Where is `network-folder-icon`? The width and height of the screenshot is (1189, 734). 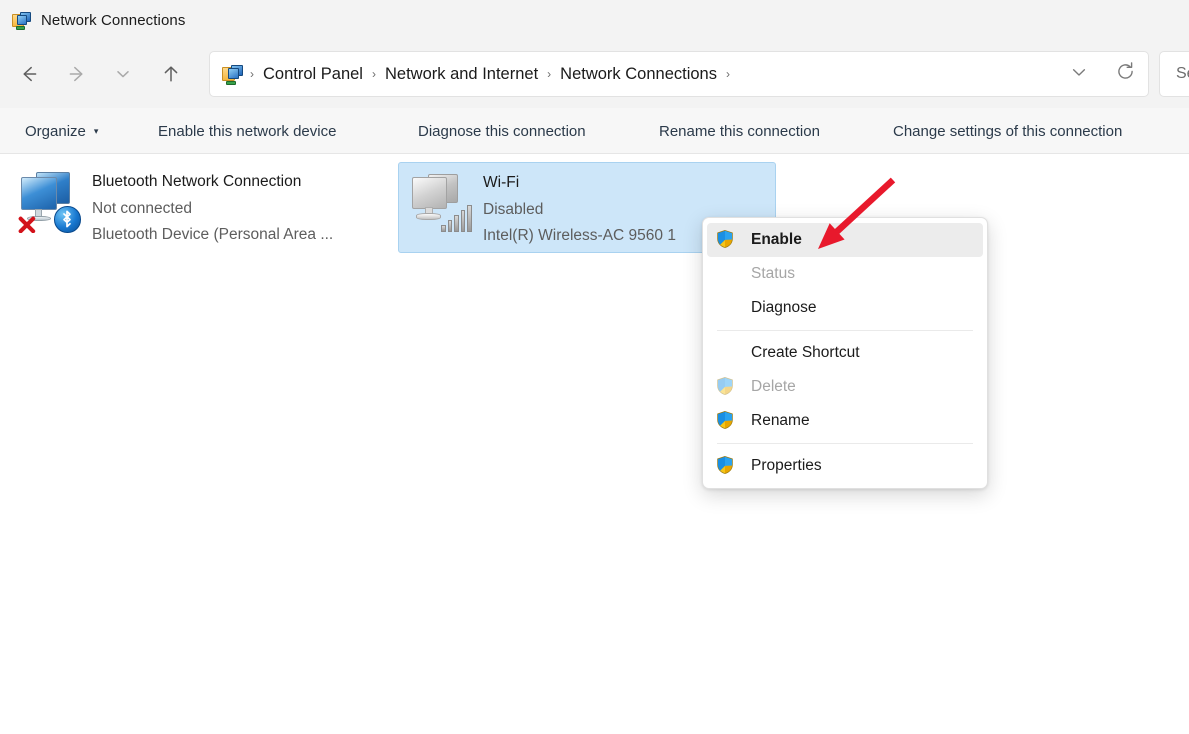 network-folder-icon is located at coordinates (22, 20).